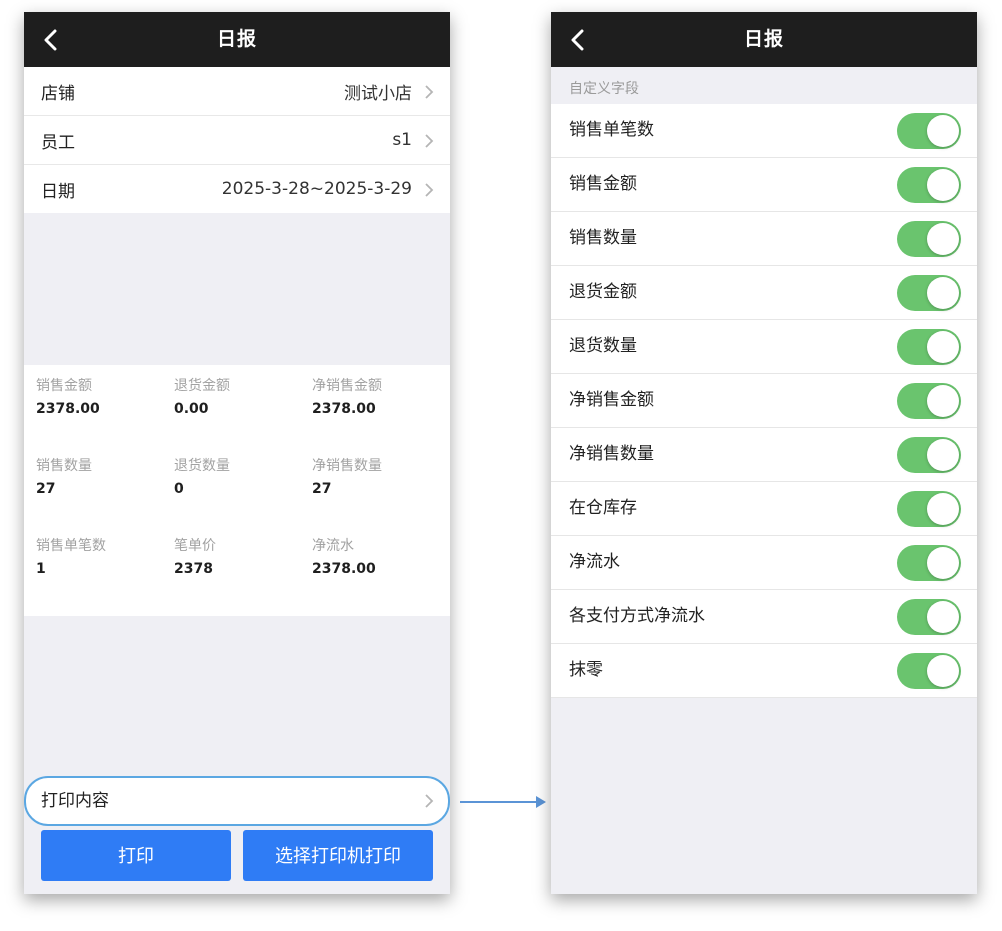  I want to click on stat-sales-amount: 销售金额 2378.00, so click(101, 397).